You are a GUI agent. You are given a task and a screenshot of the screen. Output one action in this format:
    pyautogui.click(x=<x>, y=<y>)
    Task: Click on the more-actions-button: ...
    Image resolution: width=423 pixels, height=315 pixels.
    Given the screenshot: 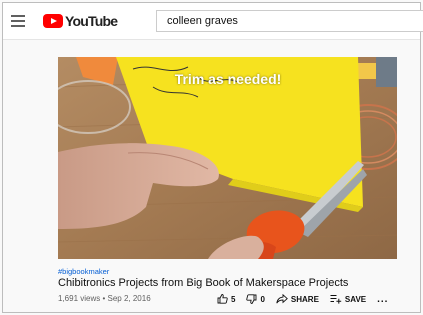 What is the action you would take?
    pyautogui.click(x=382, y=299)
    